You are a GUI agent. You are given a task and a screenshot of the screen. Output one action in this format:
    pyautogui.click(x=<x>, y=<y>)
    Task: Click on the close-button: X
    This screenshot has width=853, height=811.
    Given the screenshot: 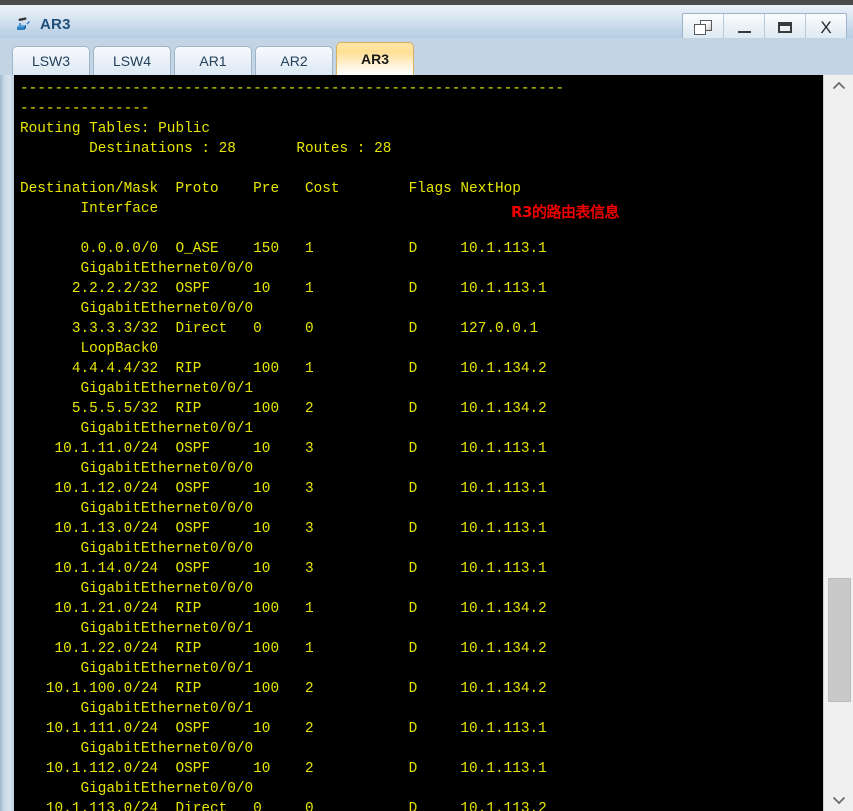 What is the action you would take?
    pyautogui.click(x=826, y=27)
    